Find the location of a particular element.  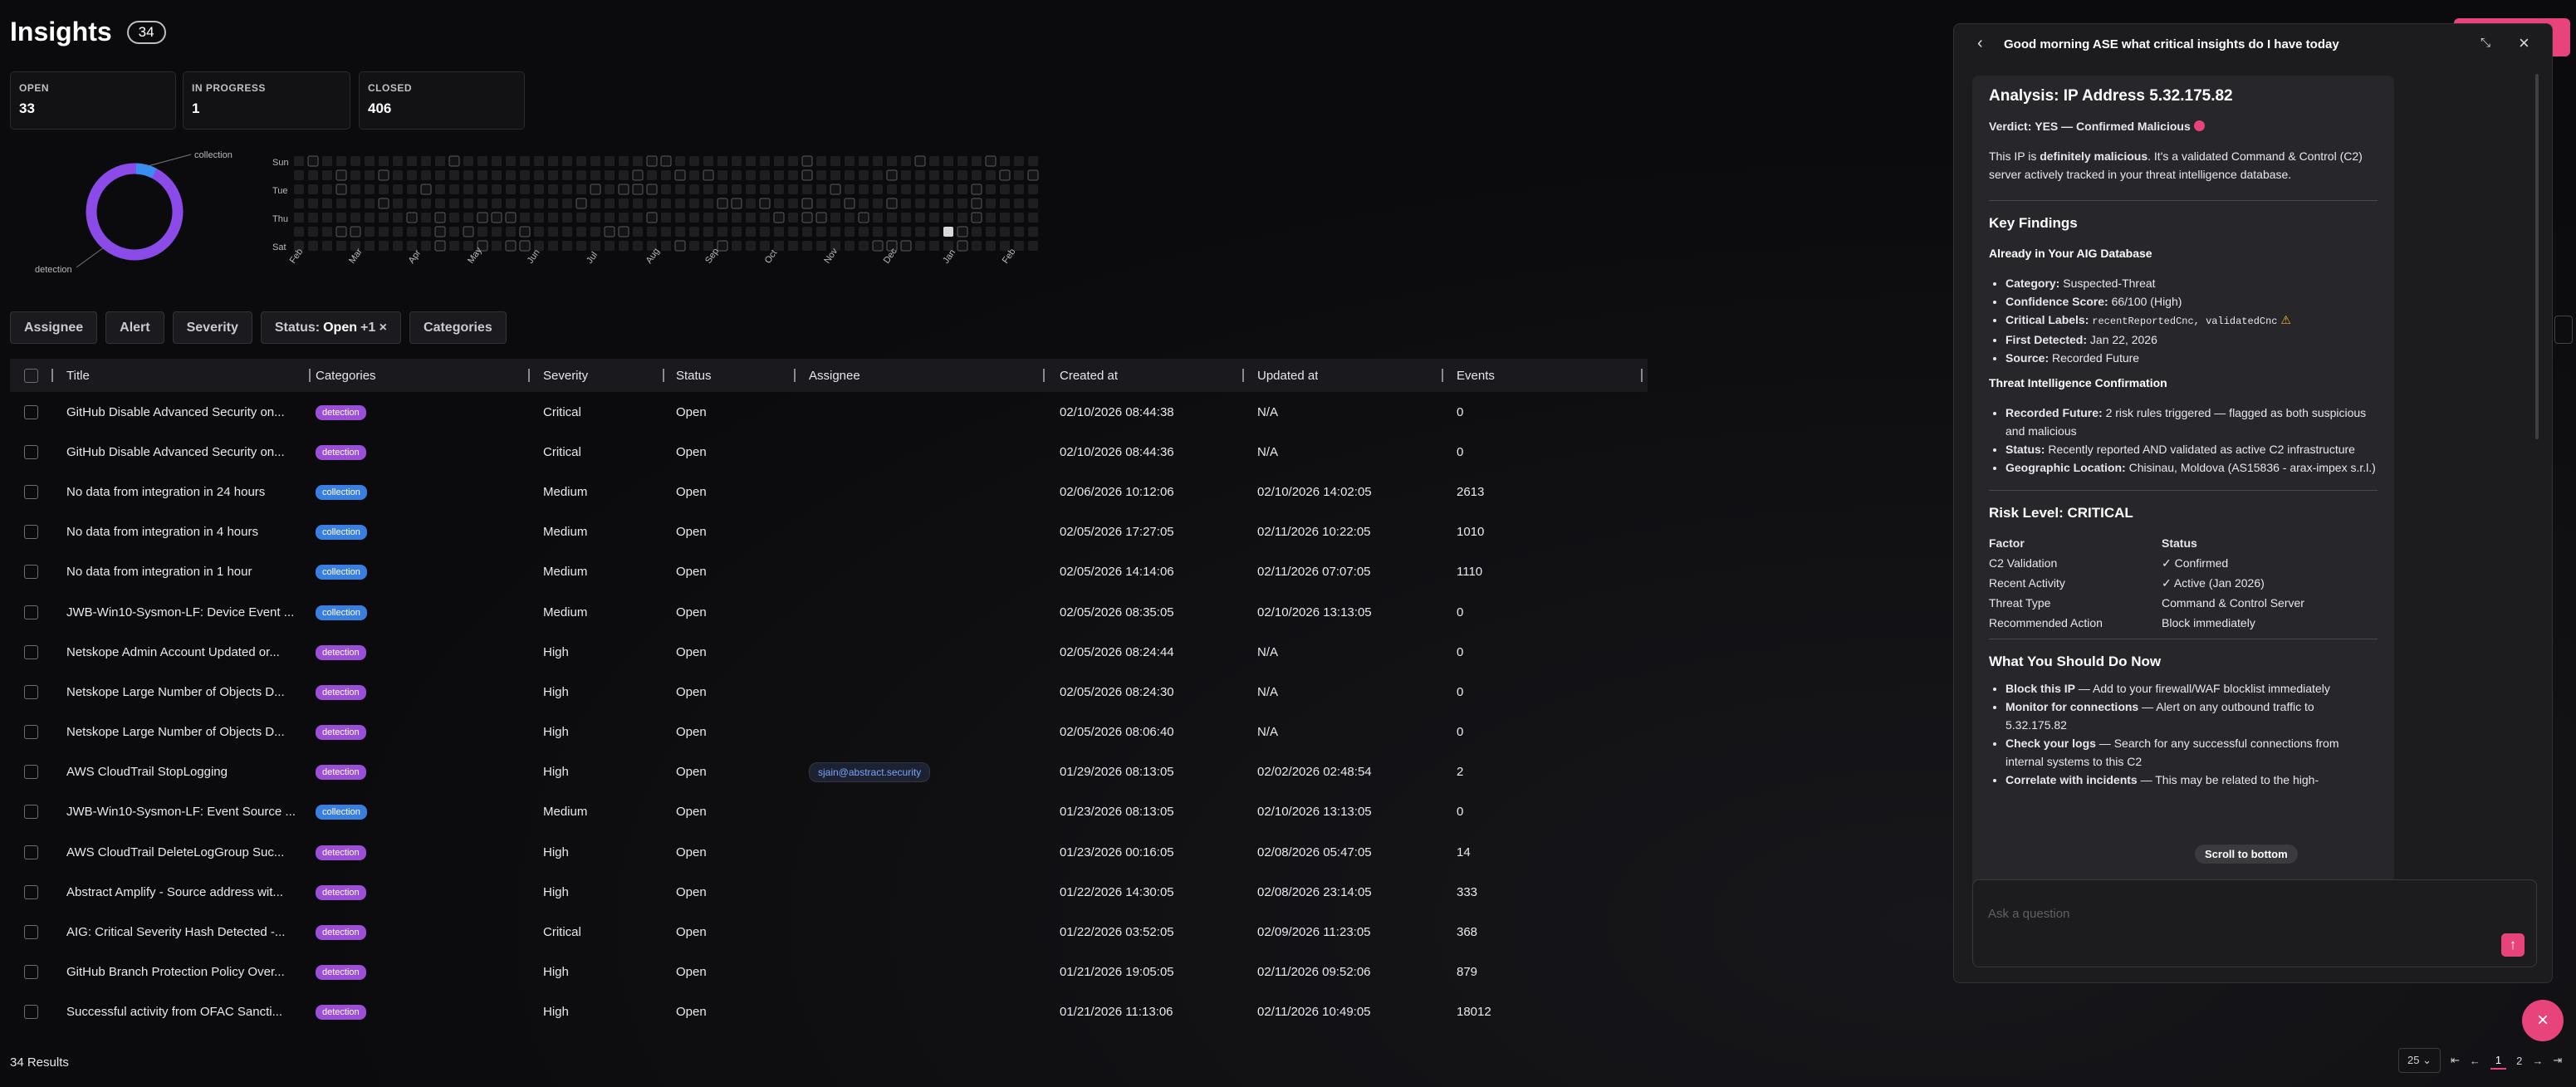

page-size-select: 25 ⌄ is located at coordinates (2420, 1060).